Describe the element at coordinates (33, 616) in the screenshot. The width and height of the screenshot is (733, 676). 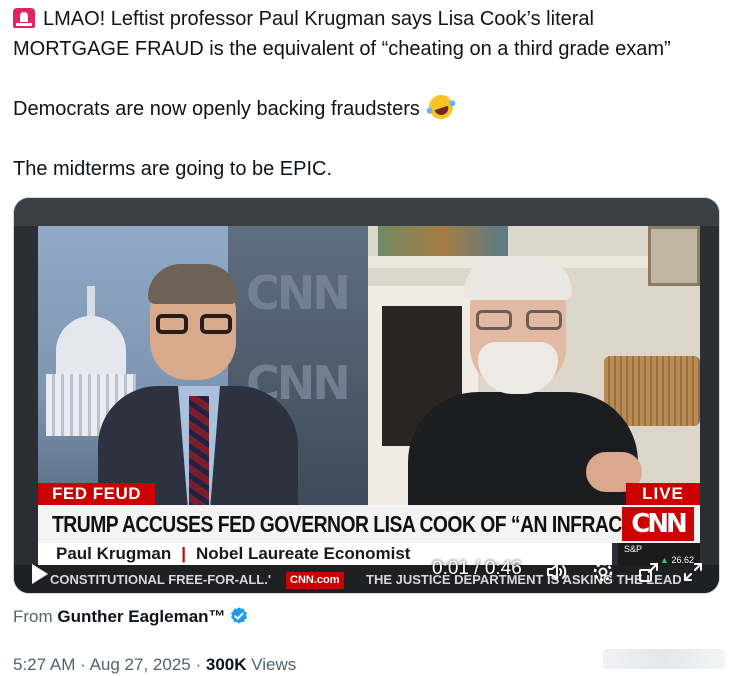
I see `source-prefix: From` at that location.